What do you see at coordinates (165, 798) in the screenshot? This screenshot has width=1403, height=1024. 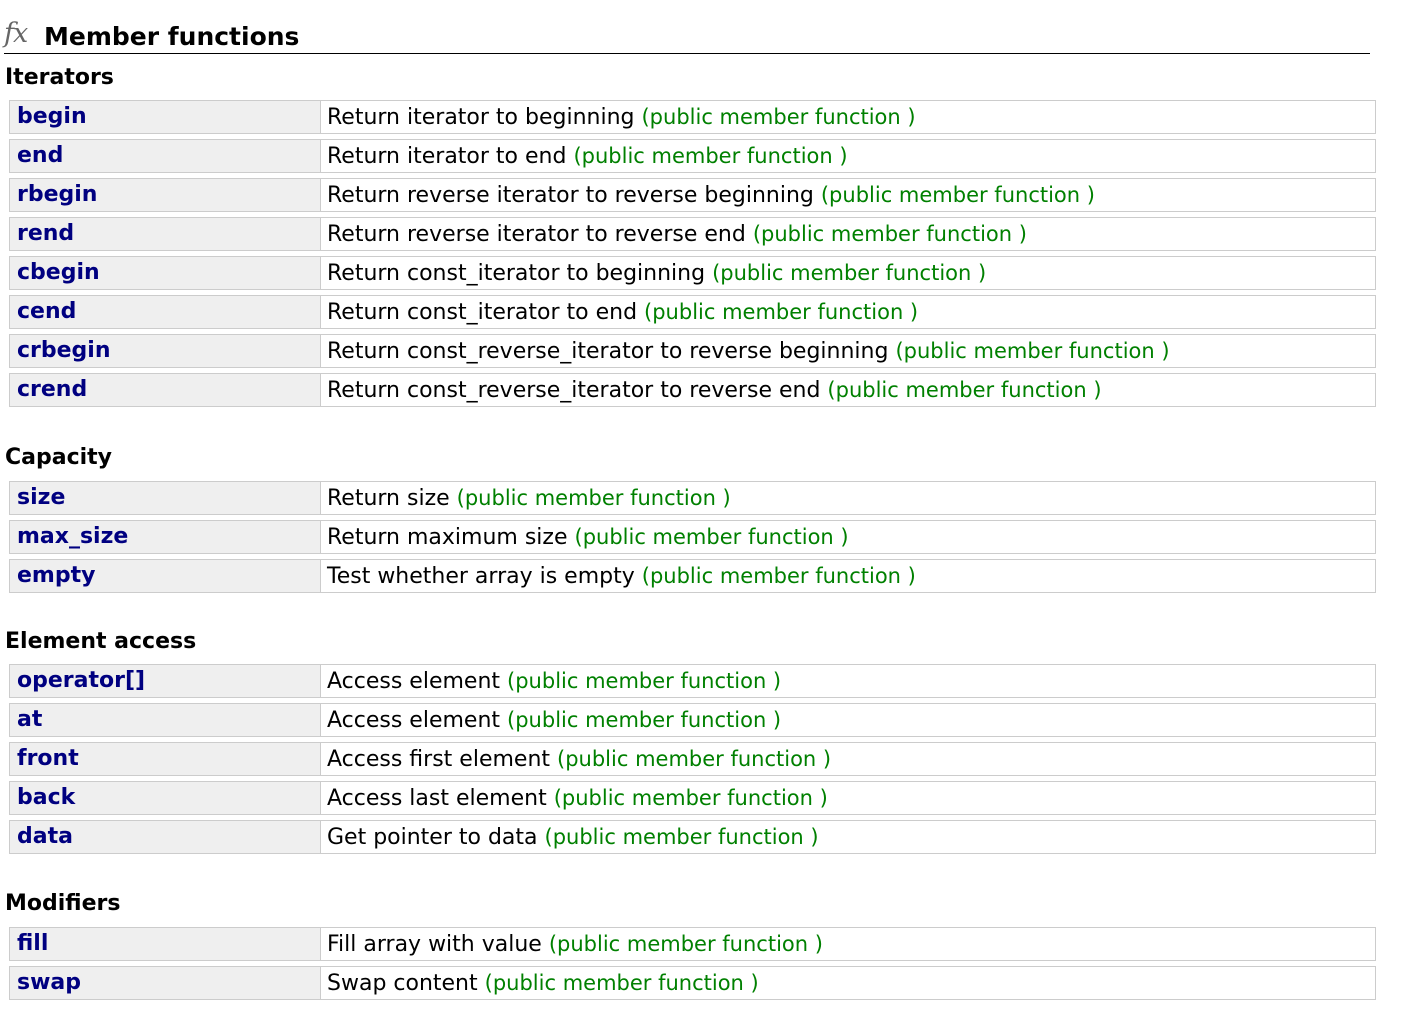 I see `function-name-cell: back` at bounding box center [165, 798].